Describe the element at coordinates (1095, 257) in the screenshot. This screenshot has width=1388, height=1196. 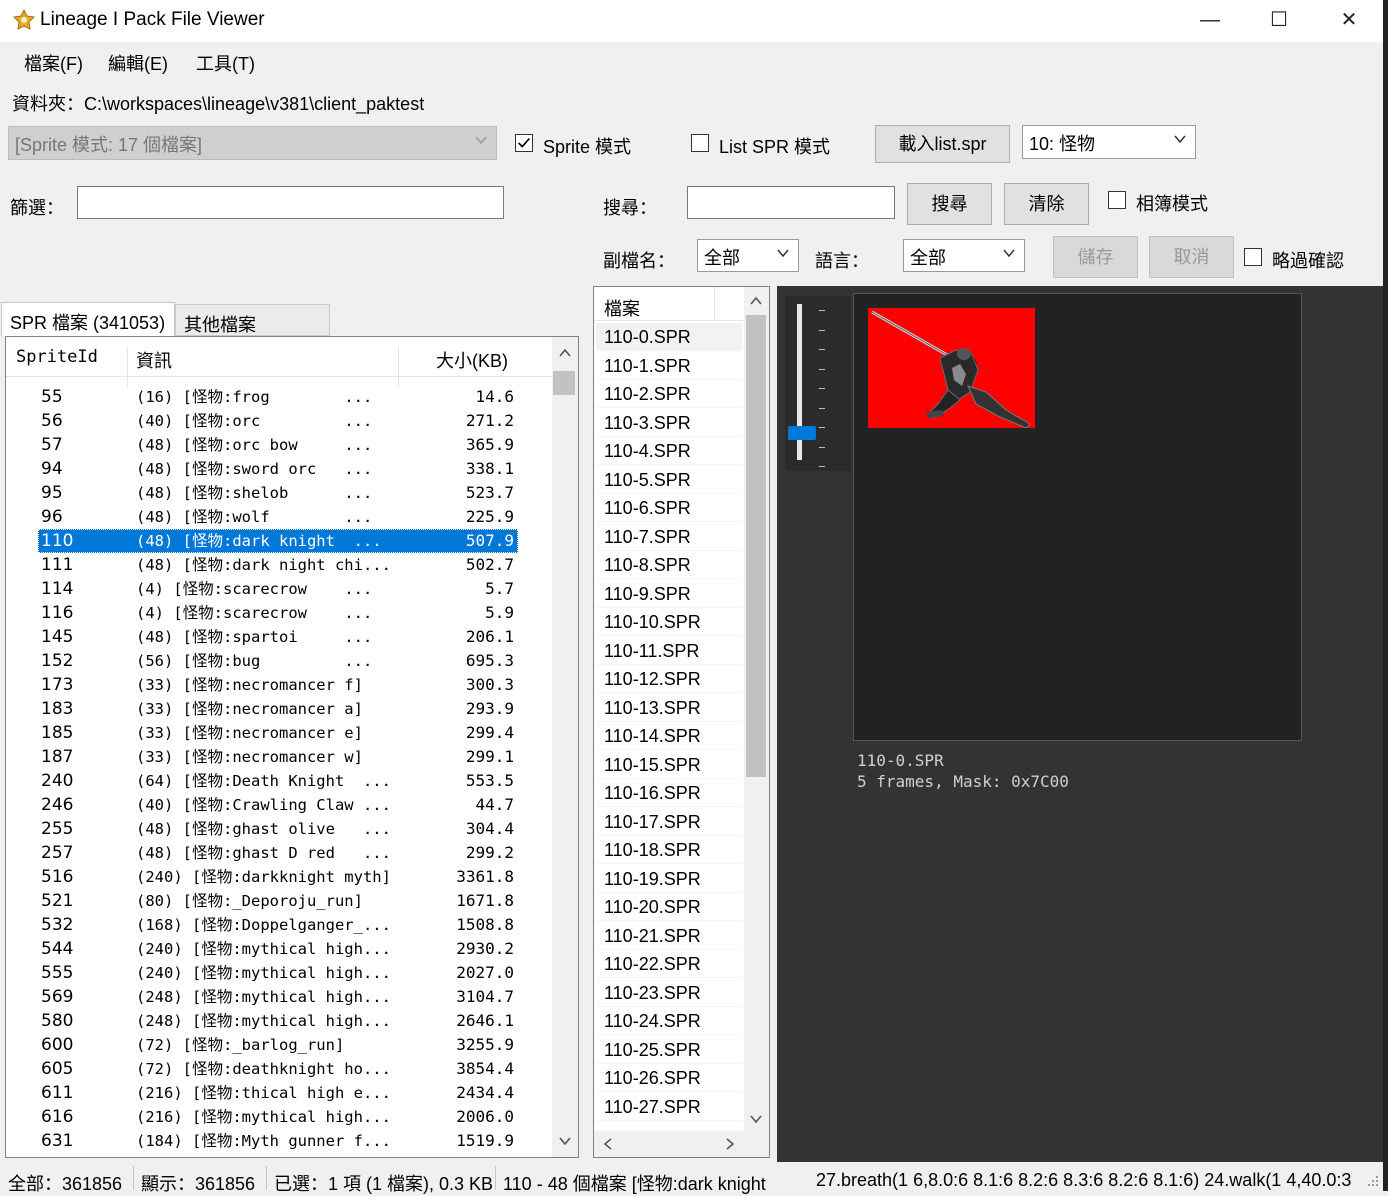
I see `save-button: 儲存` at that location.